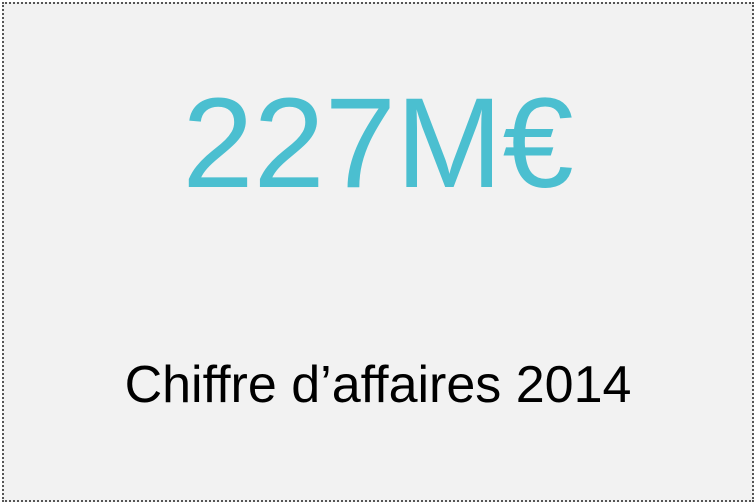 This screenshot has width=756, height=504. Describe the element at coordinates (378, 143) in the screenshot. I see `kpi-value: 227M€` at that location.